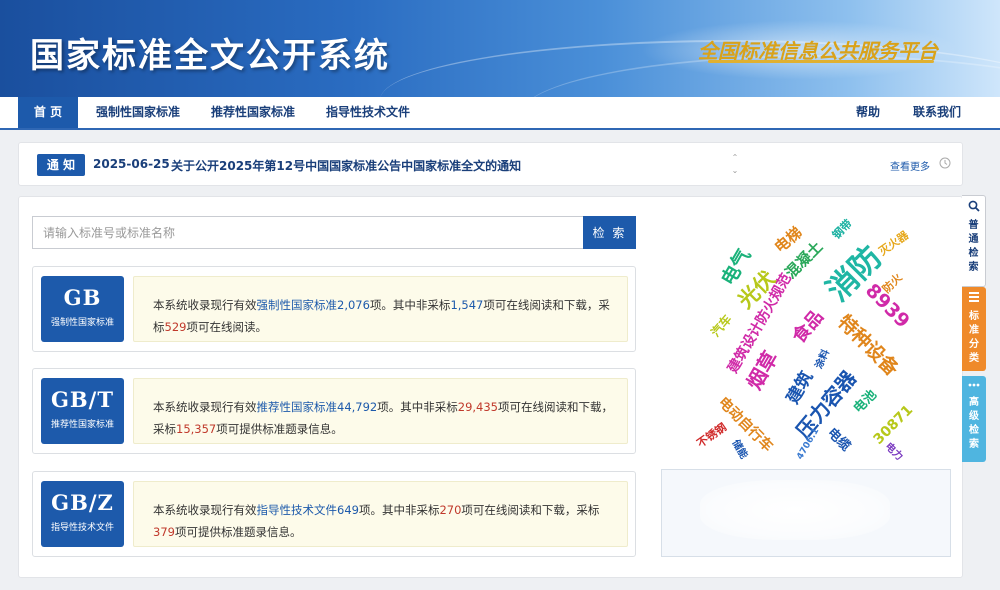  What do you see at coordinates (974, 206) in the screenshot?
I see `search-icon` at bounding box center [974, 206].